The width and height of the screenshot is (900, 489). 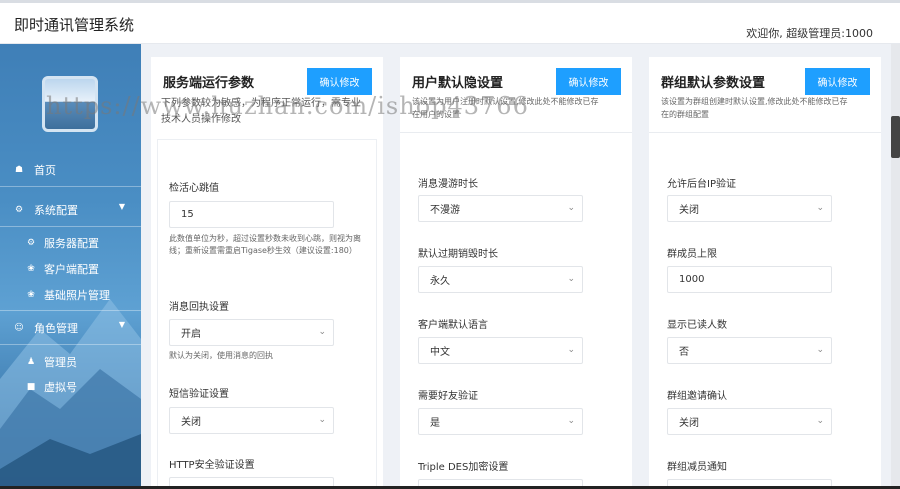 What do you see at coordinates (749, 279) in the screenshot?
I see `member-limit-input: 1000` at bounding box center [749, 279].